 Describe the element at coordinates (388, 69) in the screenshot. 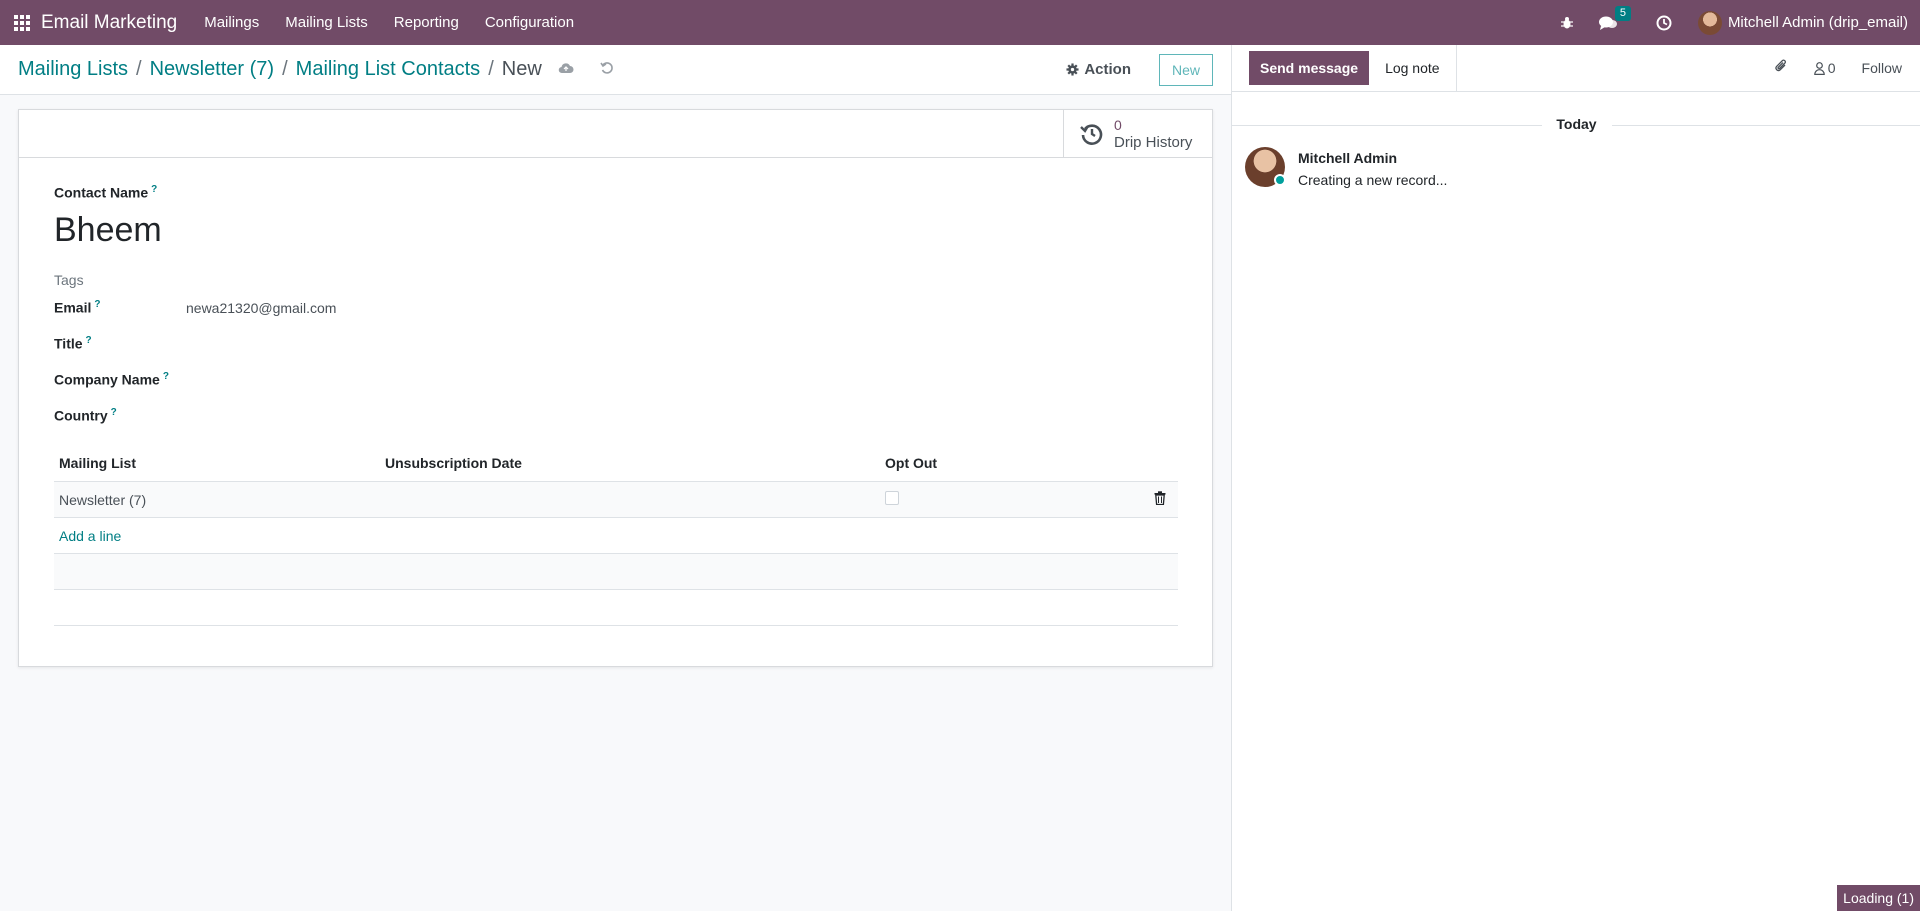

I see `breadcrumb-mailing-list-contacts: Mailing List Contacts` at that location.